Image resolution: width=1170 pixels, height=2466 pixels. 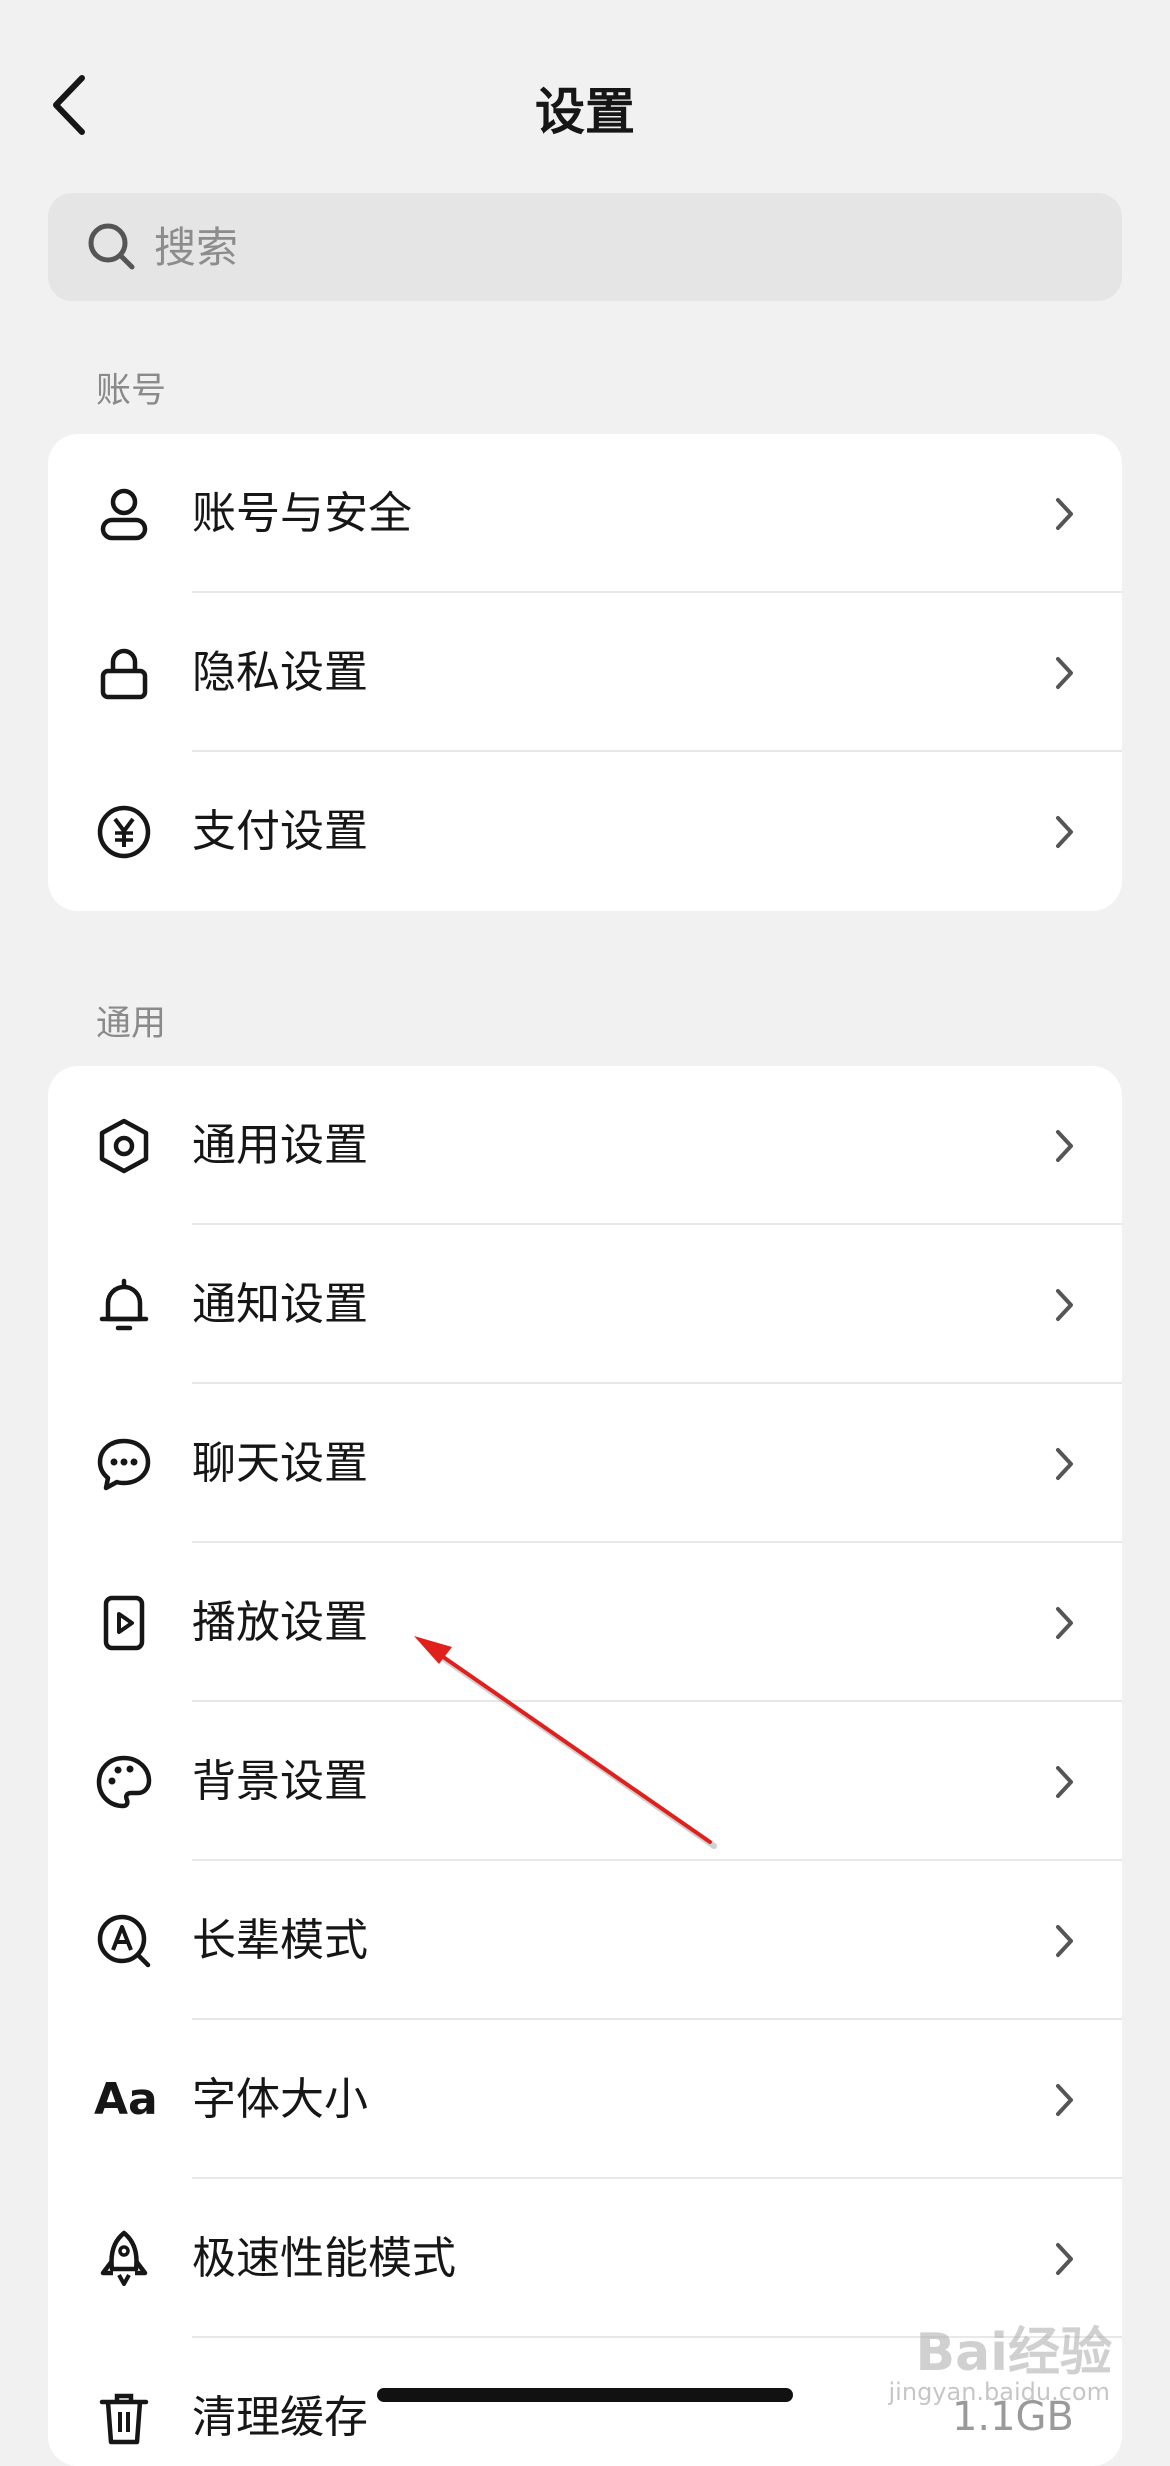 What do you see at coordinates (585, 112) in the screenshot?
I see `page-title: 设置` at bounding box center [585, 112].